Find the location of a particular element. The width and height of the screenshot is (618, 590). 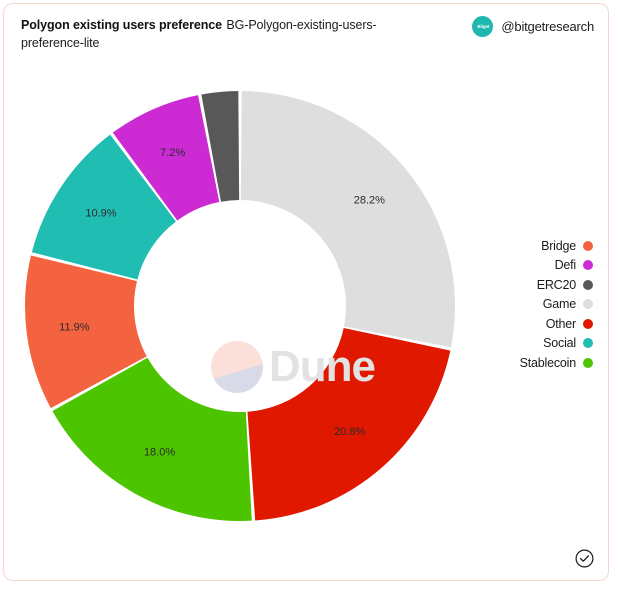

legend-item: Stablecoin is located at coordinates (533, 363).